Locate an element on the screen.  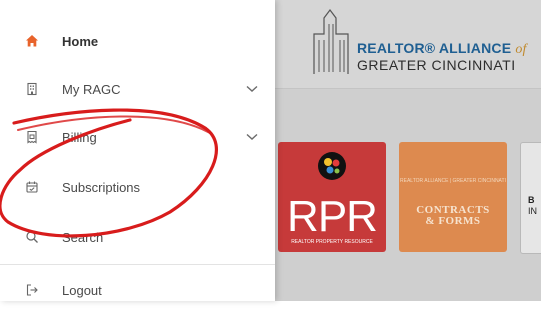
sidebar-item-logout: Logout is located at coordinates (137, 290).